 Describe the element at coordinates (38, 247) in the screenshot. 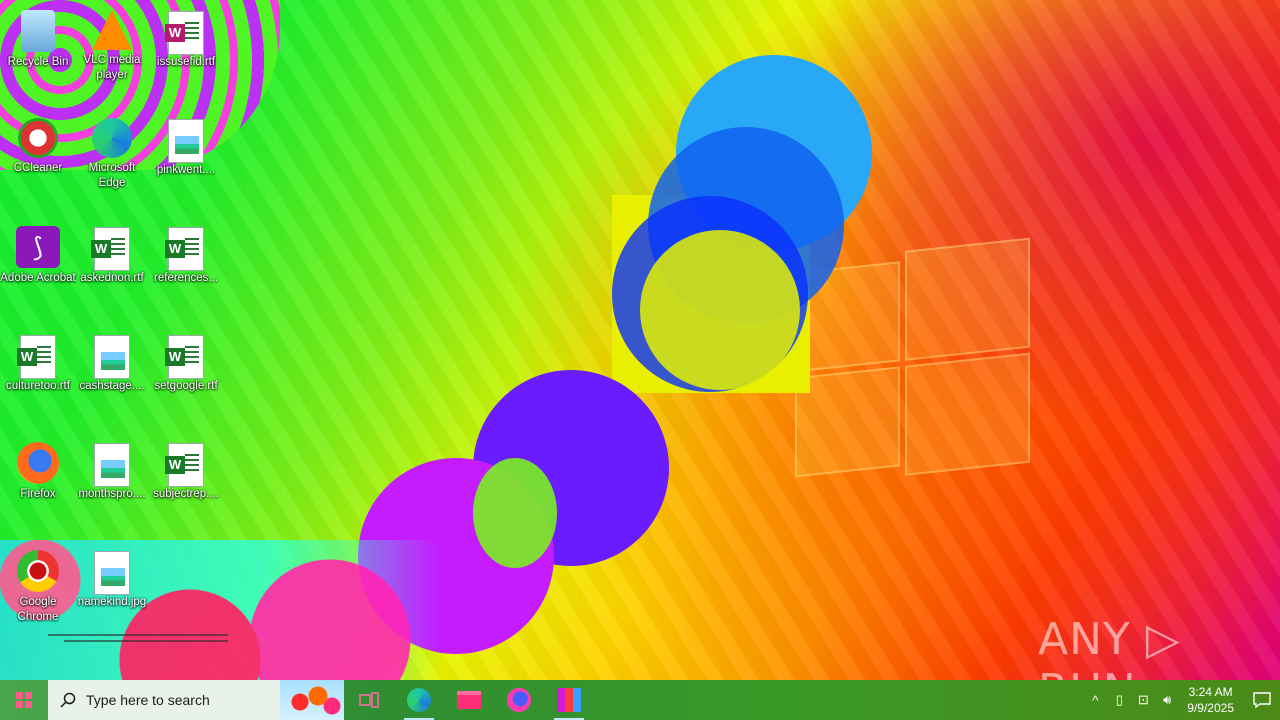

I see `acrobat-icon: ⟆` at that location.